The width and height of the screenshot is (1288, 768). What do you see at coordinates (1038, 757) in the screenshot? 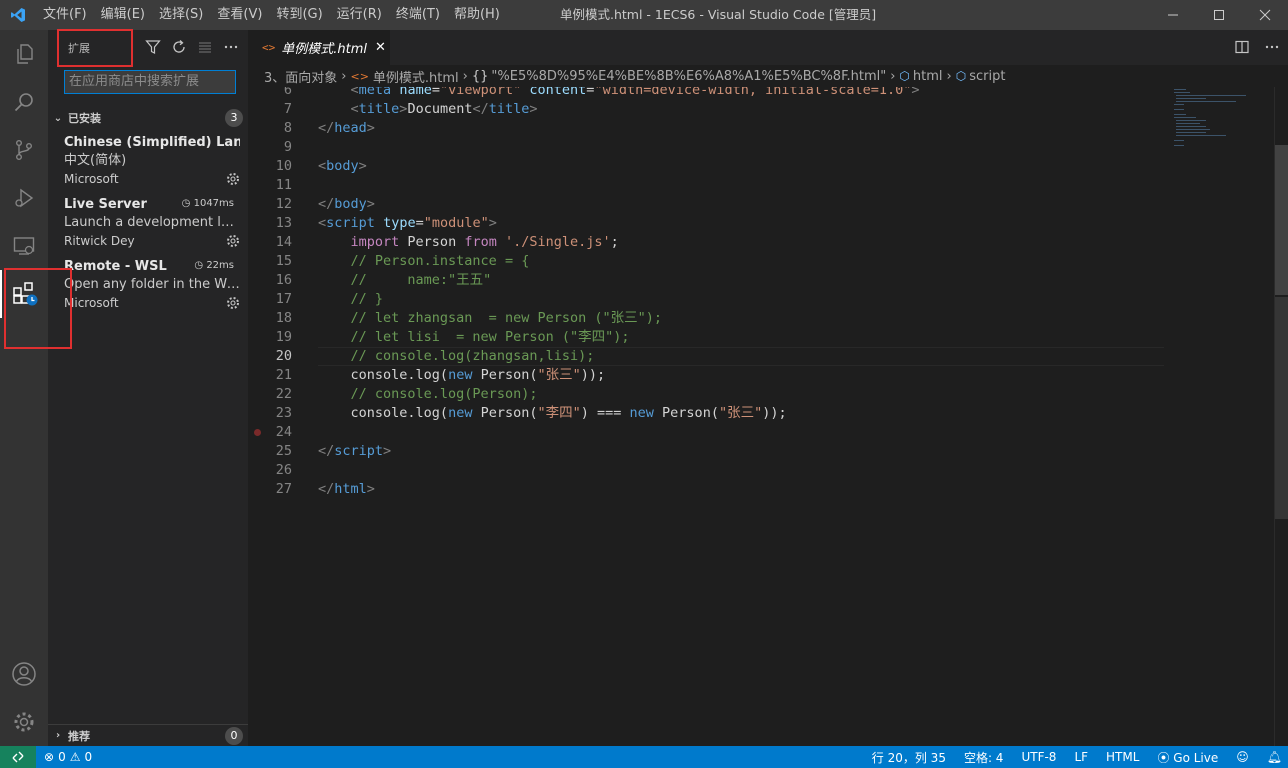
I see `encoding: UTF-8` at bounding box center [1038, 757].